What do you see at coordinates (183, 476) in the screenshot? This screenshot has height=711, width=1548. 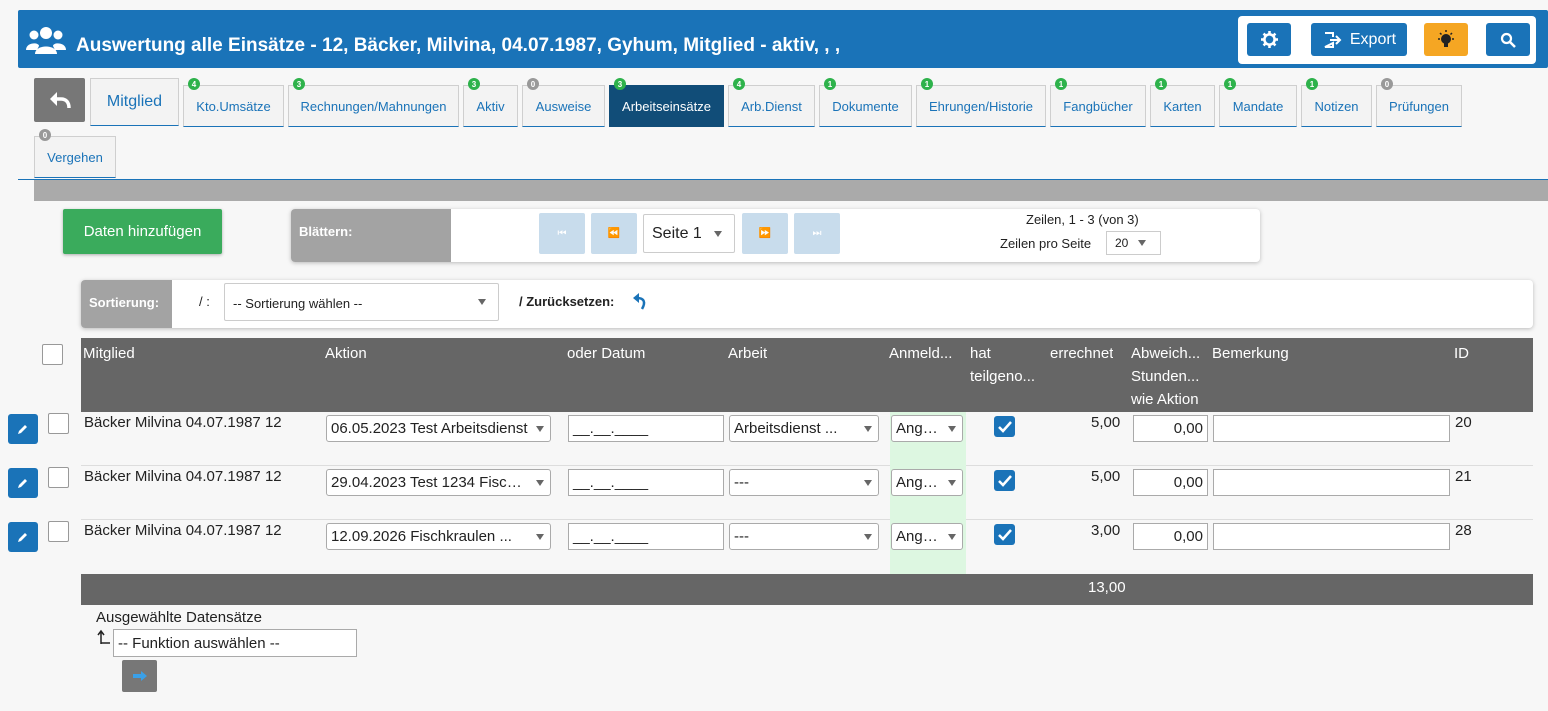 I see `mitglied-cell: Bäcker Milvina 04.07.1987 12` at bounding box center [183, 476].